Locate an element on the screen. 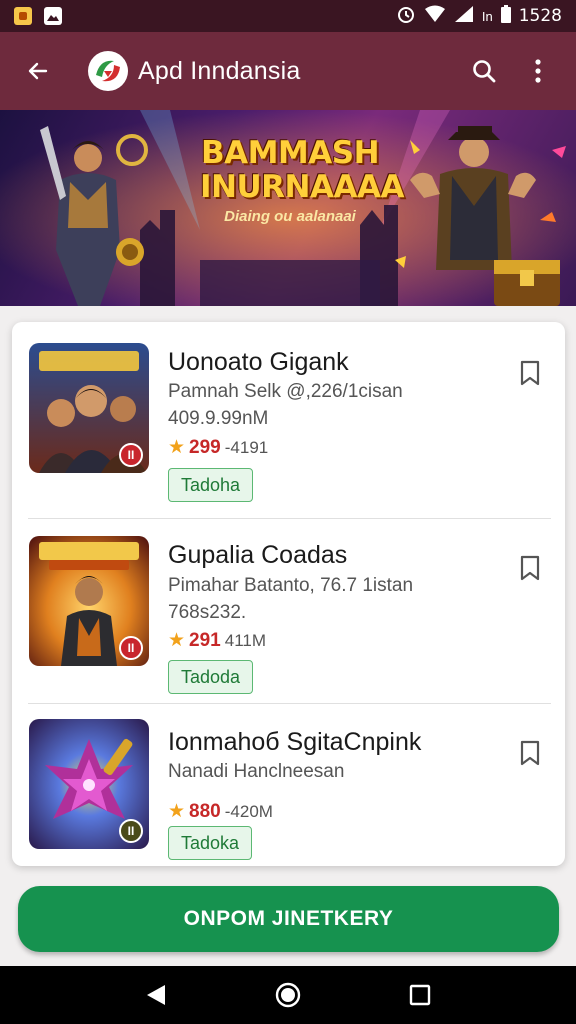 The width and height of the screenshot is (576, 1024). nav-home-button is located at coordinates (288, 995).